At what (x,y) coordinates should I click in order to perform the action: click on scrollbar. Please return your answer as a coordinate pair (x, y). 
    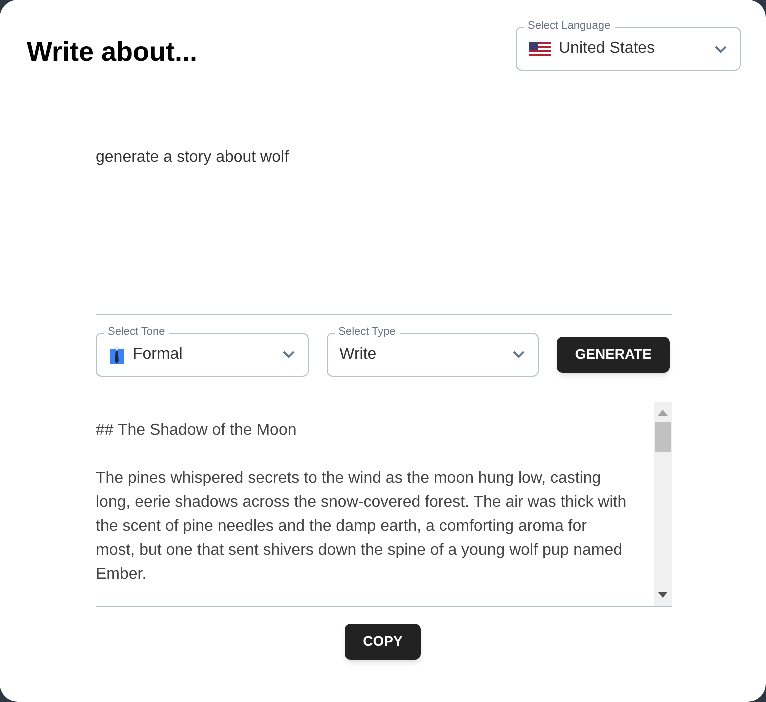
    Looking at the image, I should click on (663, 504).